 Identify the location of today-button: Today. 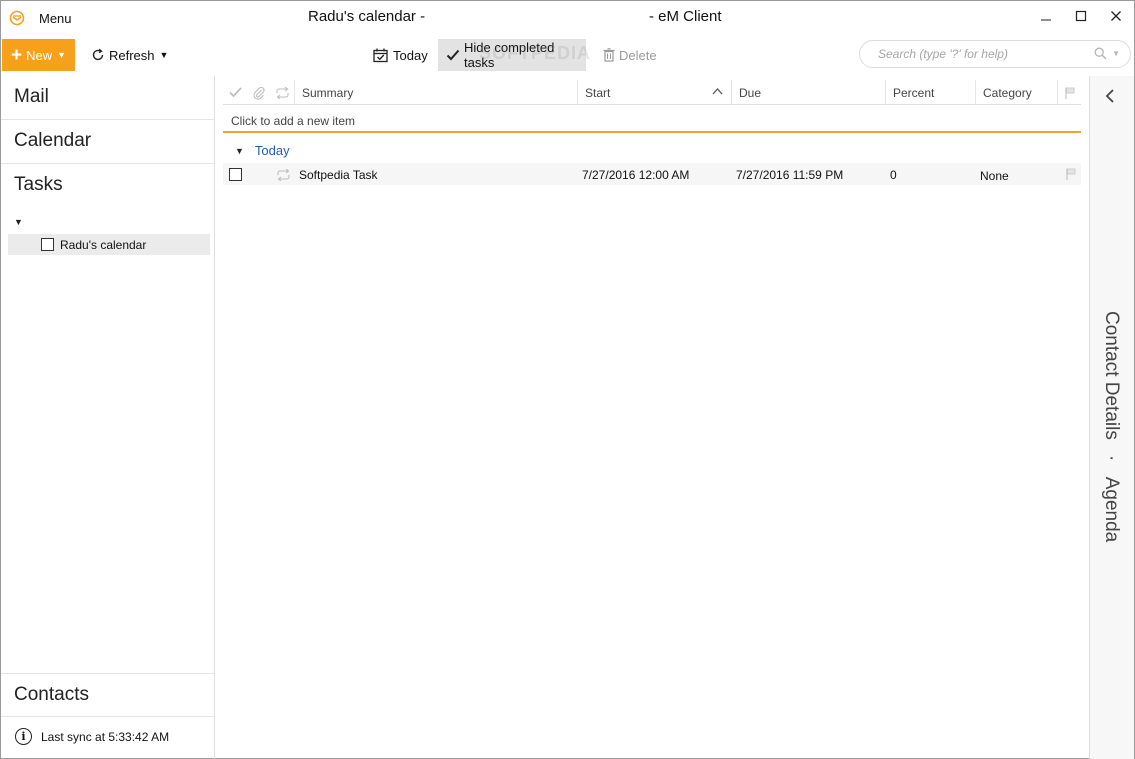
(400, 55).